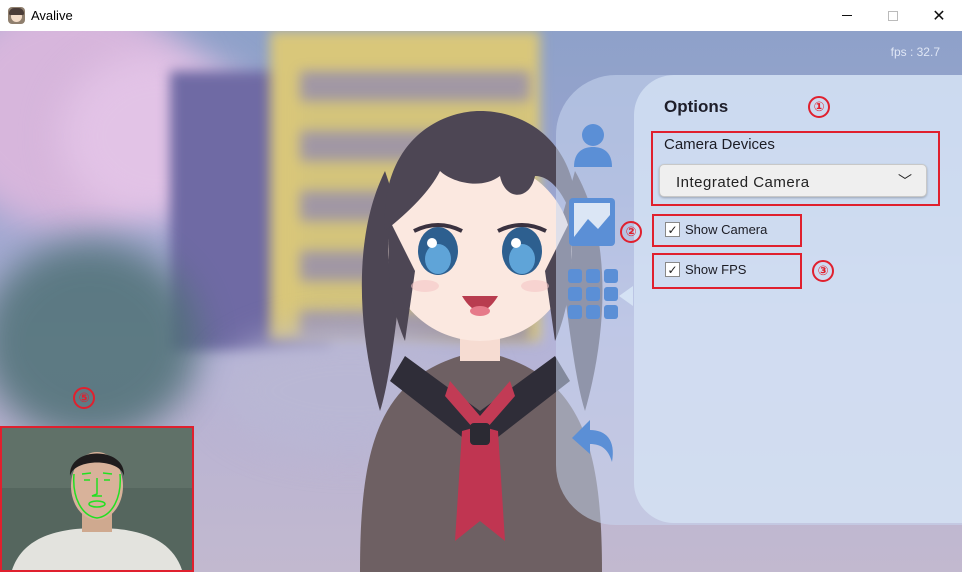 The width and height of the screenshot is (962, 572). I want to click on annotation-box-show-fps, so click(727, 271).